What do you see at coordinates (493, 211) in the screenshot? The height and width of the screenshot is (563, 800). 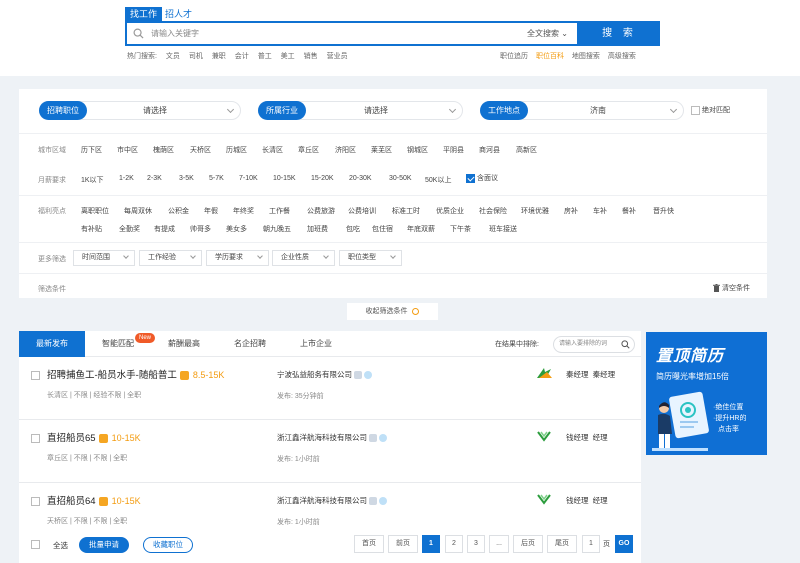 I see `benefit-option: 社会保险` at bounding box center [493, 211].